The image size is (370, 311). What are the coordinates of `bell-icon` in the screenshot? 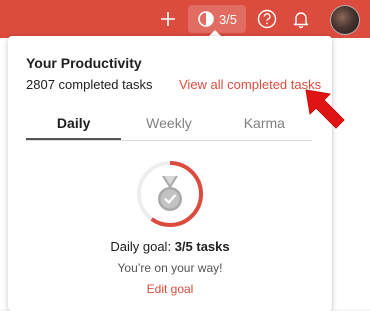 It's located at (301, 20).